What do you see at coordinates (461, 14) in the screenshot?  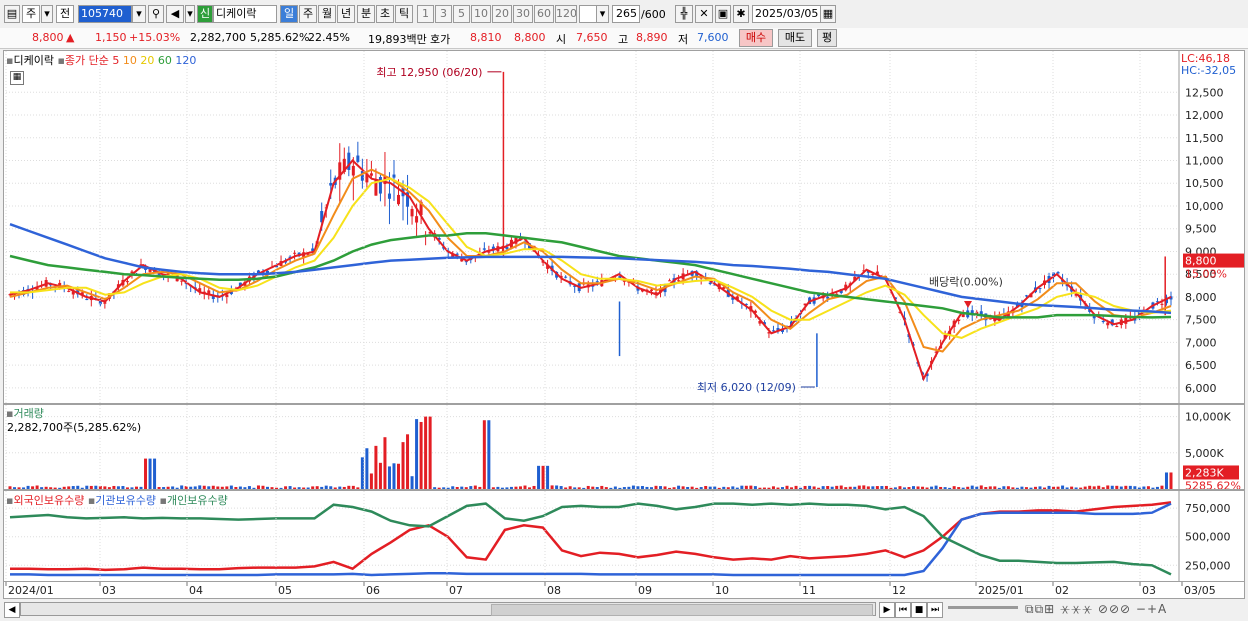 I see `interval-5-button: 5` at bounding box center [461, 14].